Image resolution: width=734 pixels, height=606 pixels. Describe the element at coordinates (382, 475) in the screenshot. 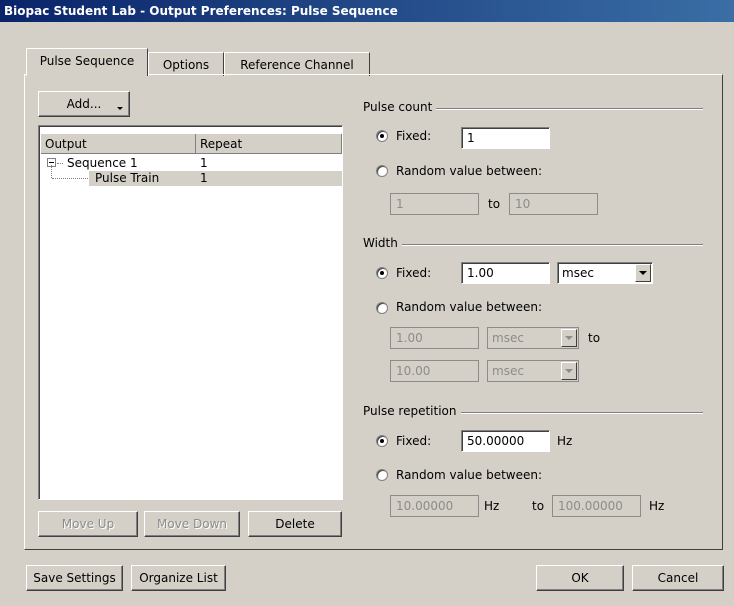

I see `pulse-repetition-random-radio` at that location.